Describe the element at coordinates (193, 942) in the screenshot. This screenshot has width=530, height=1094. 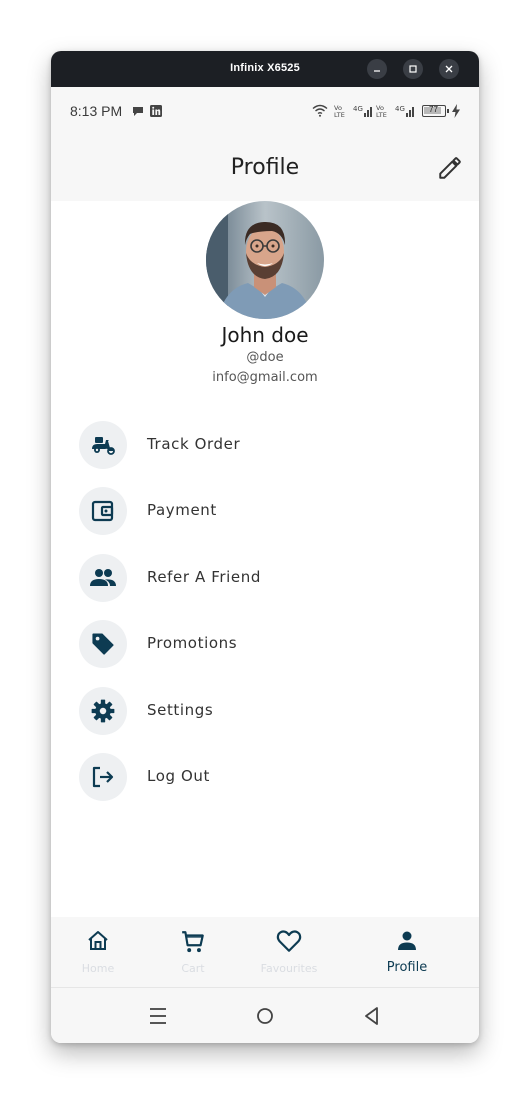
I see `cart-icon` at that location.